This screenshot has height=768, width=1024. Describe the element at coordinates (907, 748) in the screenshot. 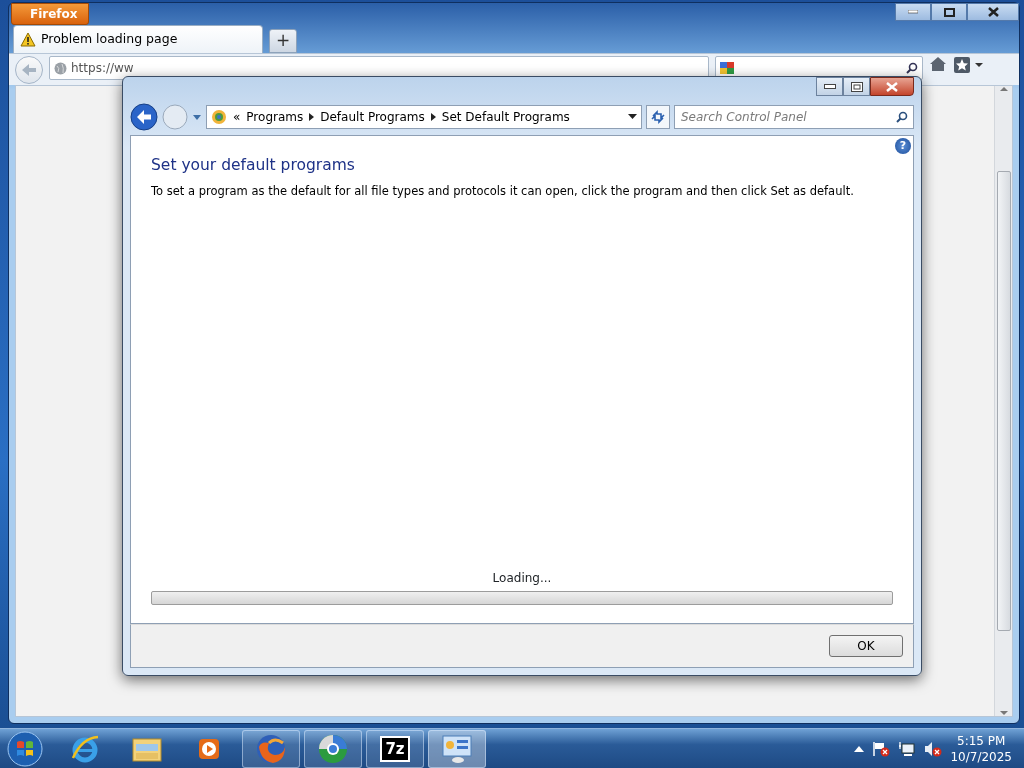

I see `network-icon` at that location.